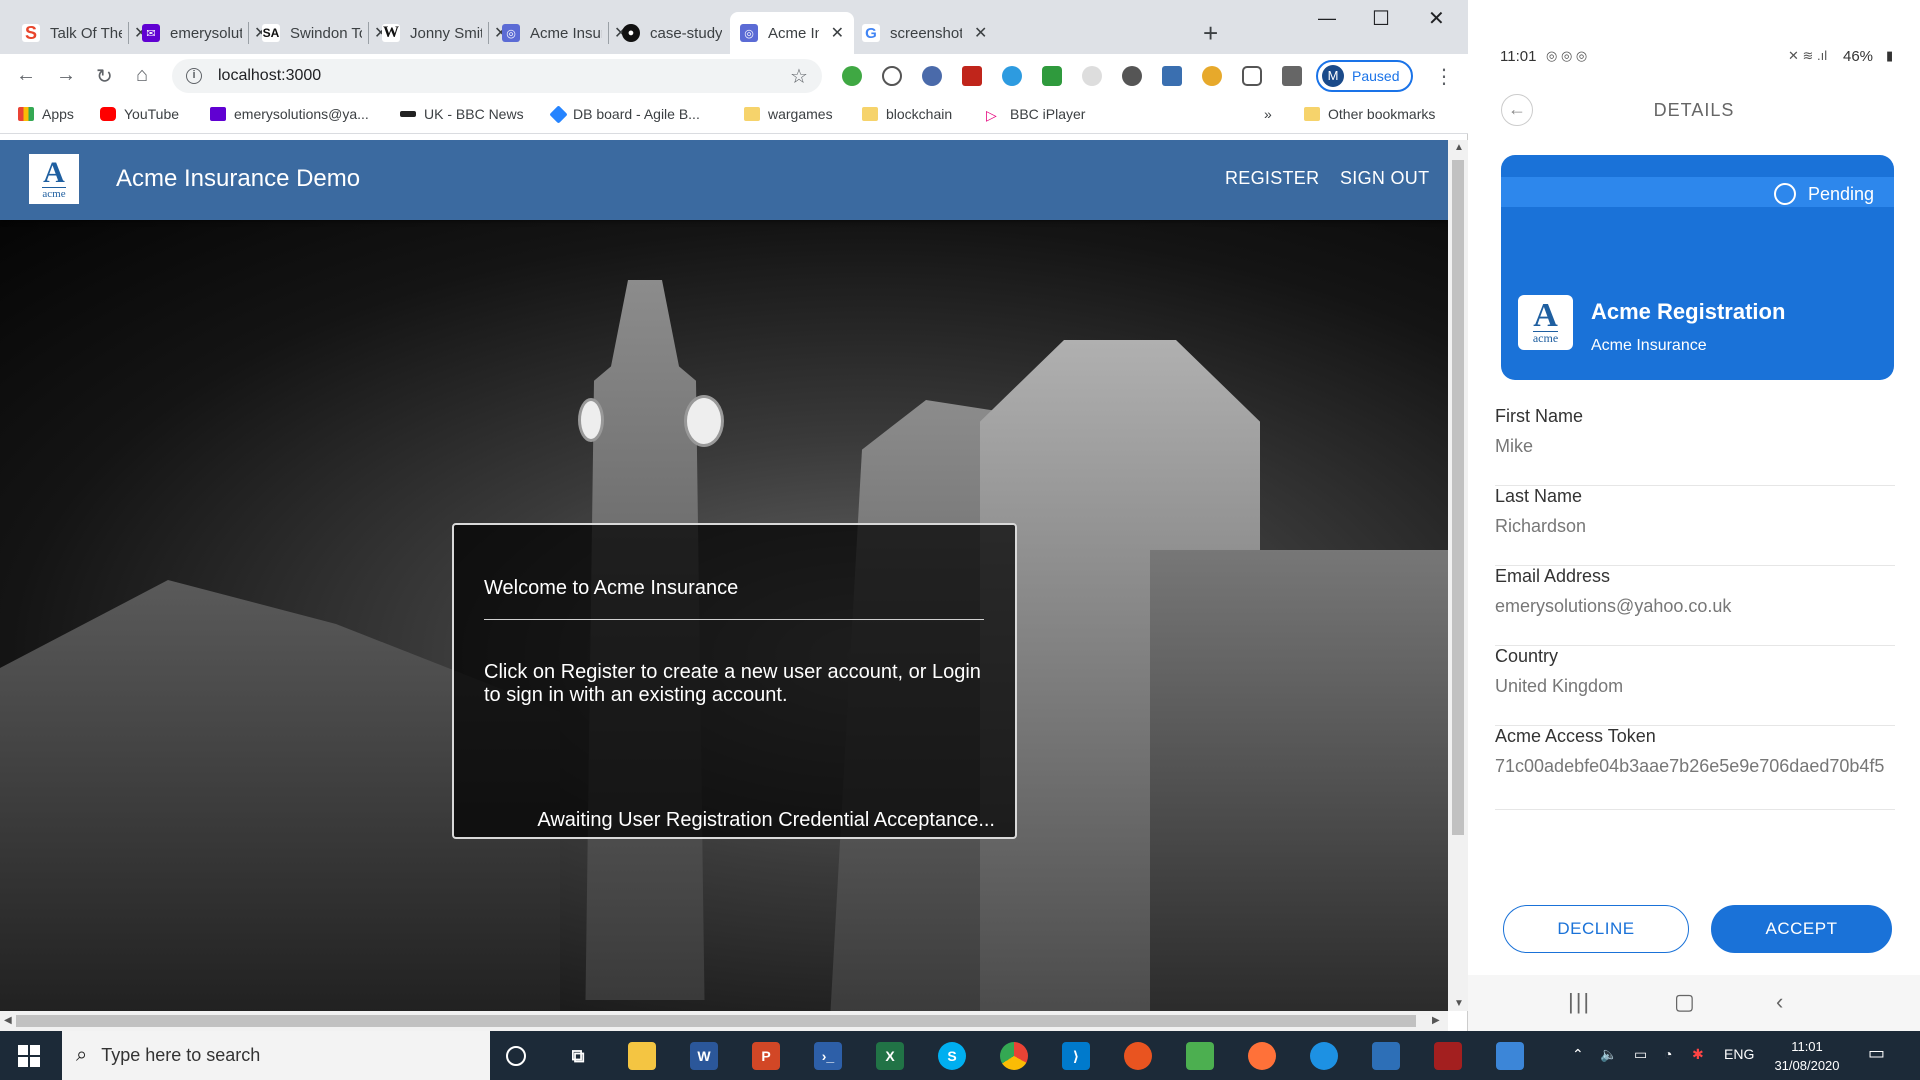  Describe the element at coordinates (749, 33) in the screenshot. I see `acme-tab-icon: ◎` at that location.